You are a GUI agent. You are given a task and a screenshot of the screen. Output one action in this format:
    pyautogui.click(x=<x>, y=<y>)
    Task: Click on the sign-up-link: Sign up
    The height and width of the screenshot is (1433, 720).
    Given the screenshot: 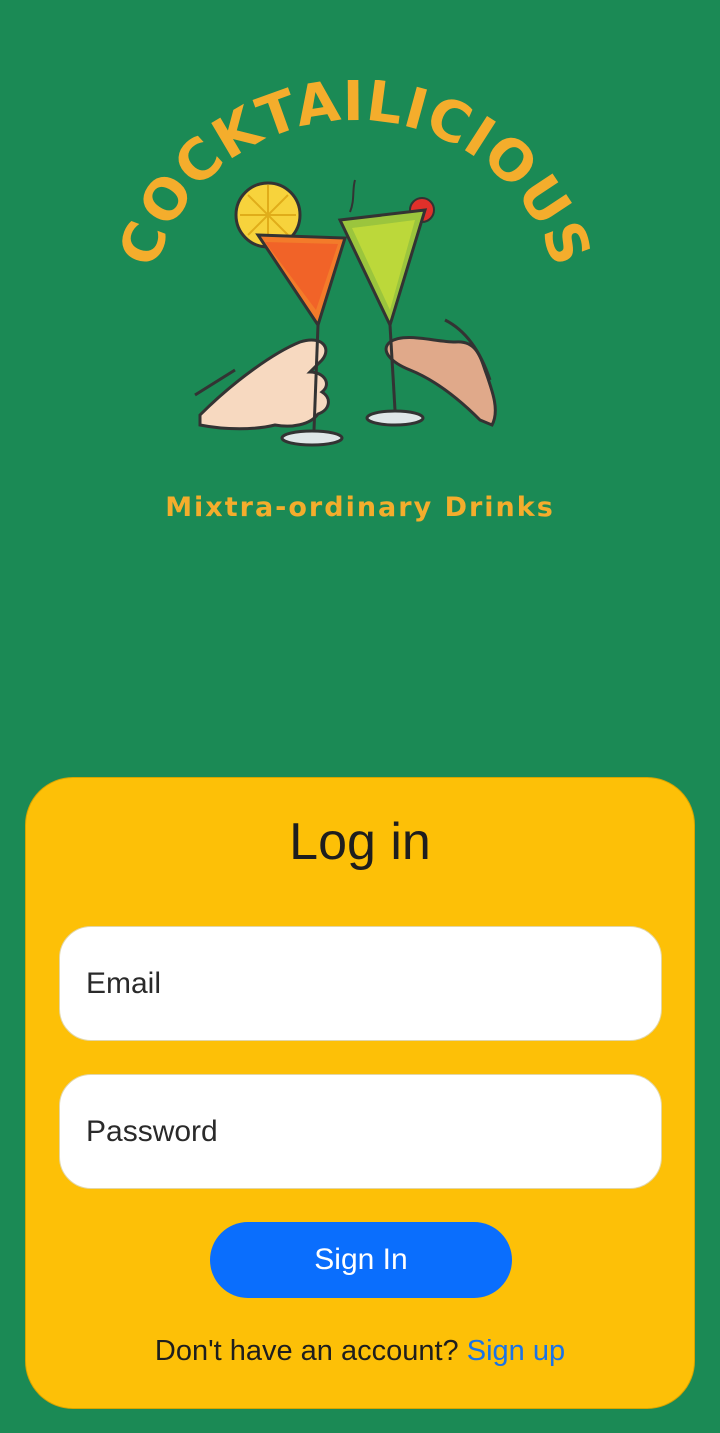 What is the action you would take?
    pyautogui.click(x=516, y=1351)
    